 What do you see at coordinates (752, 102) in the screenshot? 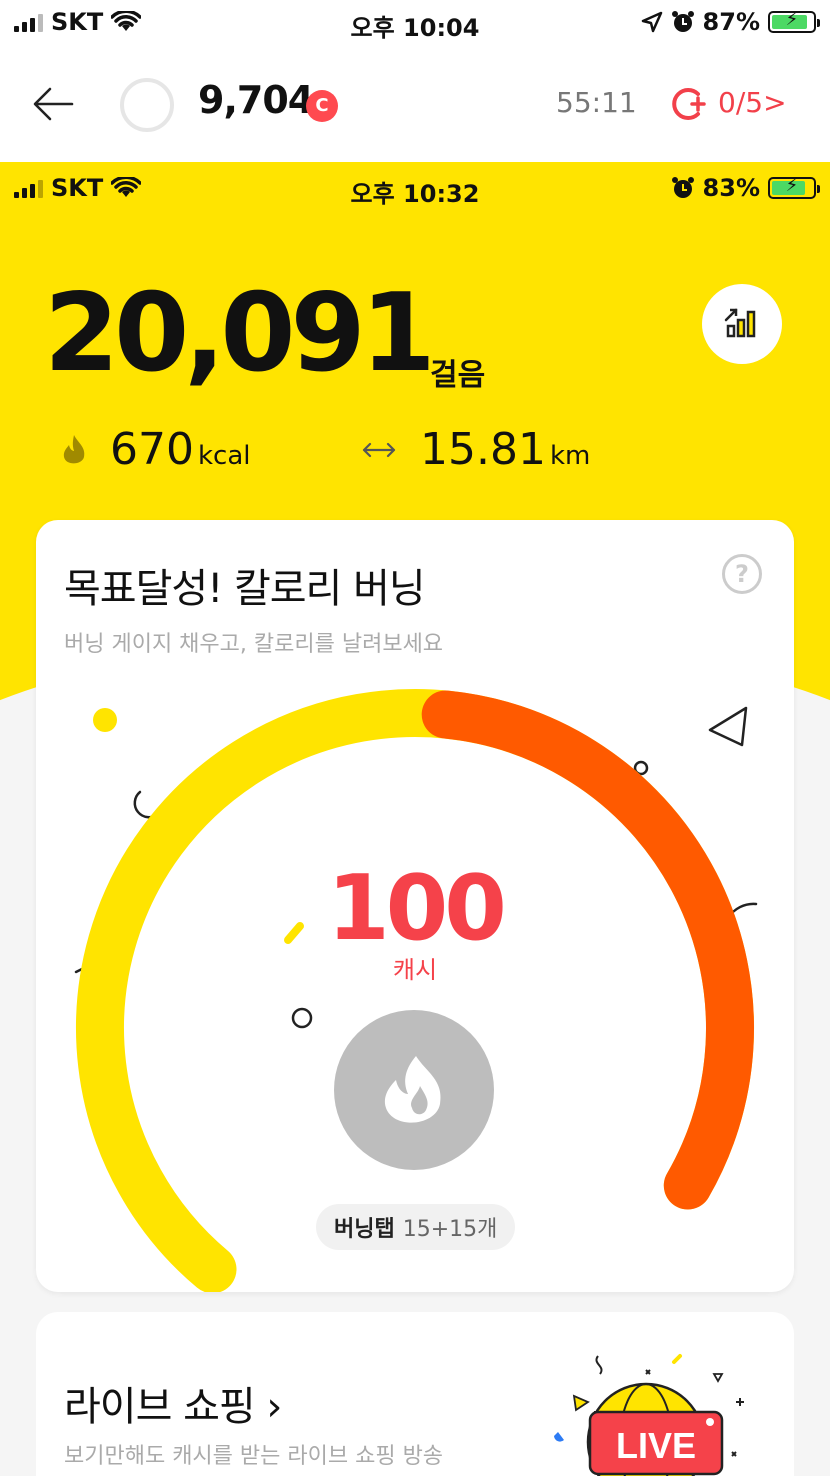
I see `mission-progress-link: 0/5>` at bounding box center [752, 102].